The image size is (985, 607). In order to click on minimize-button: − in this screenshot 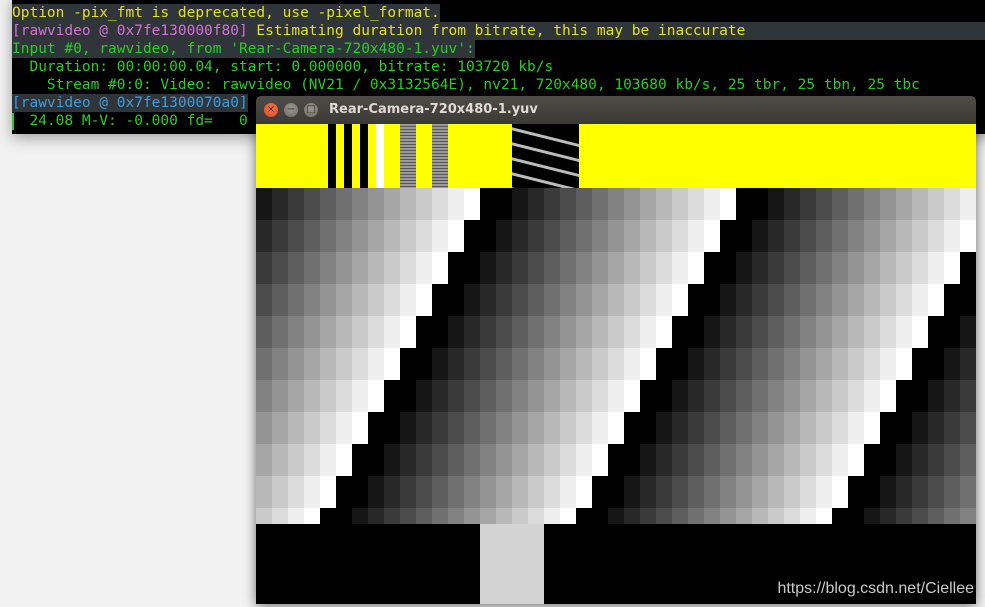, I will do `click(291, 110)`.